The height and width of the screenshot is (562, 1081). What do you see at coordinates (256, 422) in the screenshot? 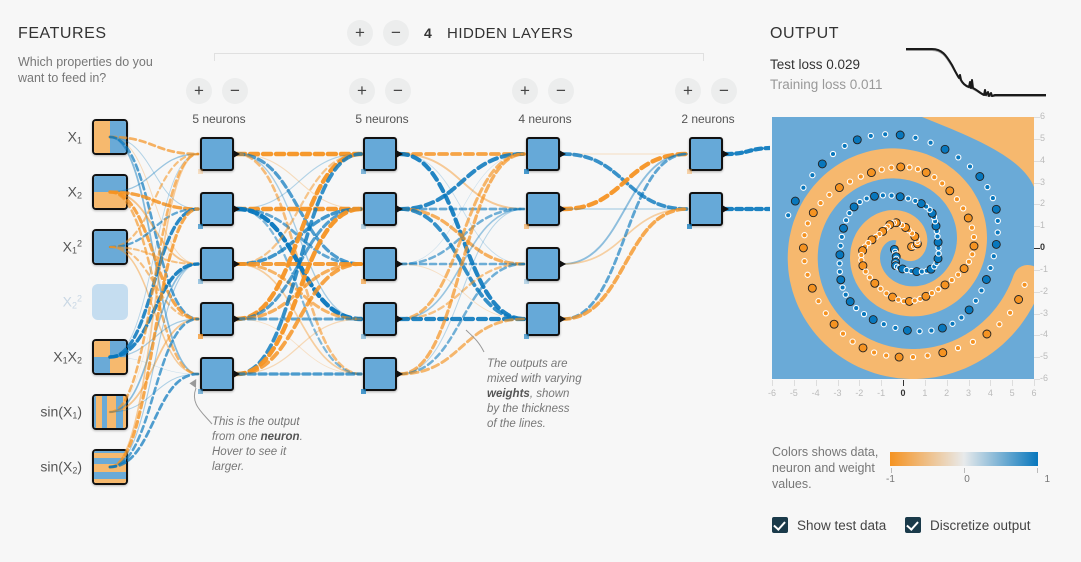
I see `callout-line-1: This is the output` at bounding box center [256, 422].